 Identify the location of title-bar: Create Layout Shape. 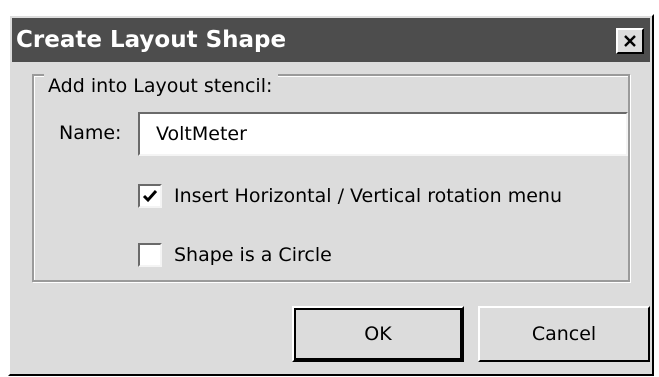
(331, 40).